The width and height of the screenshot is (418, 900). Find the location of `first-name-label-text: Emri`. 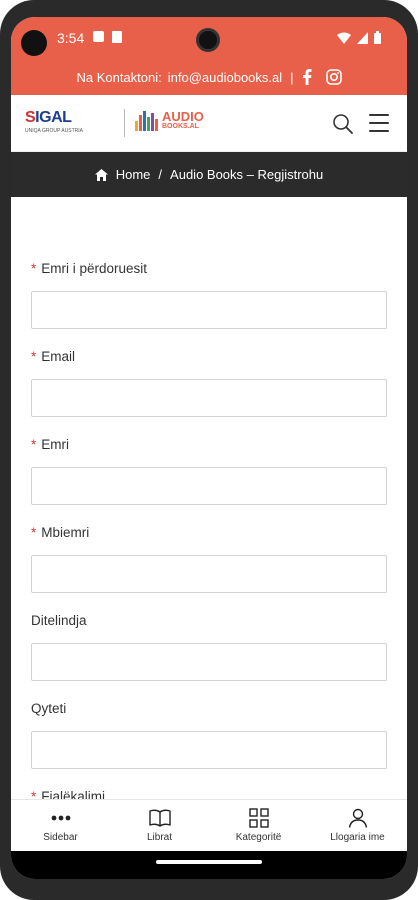

first-name-label-text: Emri is located at coordinates (55, 444).